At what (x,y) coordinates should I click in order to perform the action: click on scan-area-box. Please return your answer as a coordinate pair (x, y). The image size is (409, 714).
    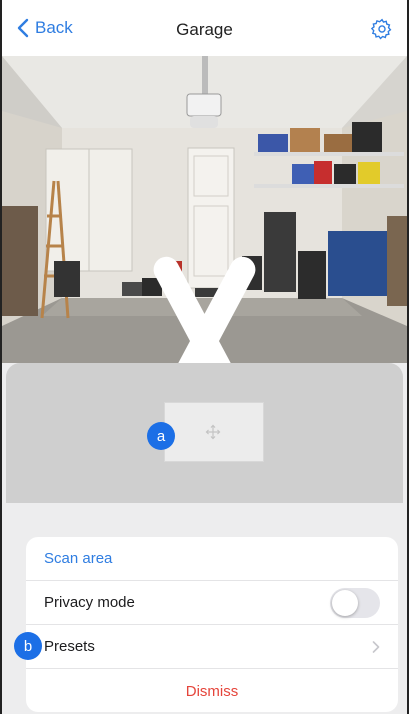
    Looking at the image, I should click on (214, 432).